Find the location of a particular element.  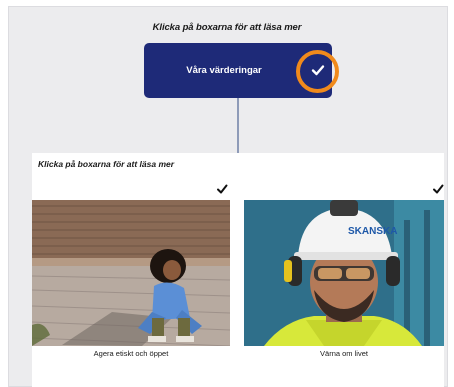

helmet-logo-text: SKANSKA is located at coordinates (372, 231).